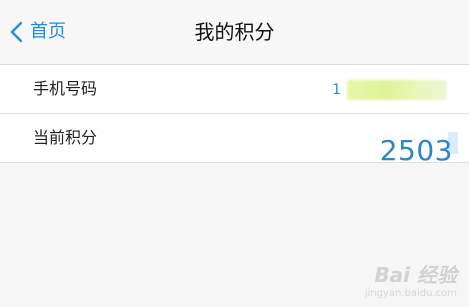 This screenshot has height=307, width=469. I want to click on phone-value: 1, so click(389, 90).